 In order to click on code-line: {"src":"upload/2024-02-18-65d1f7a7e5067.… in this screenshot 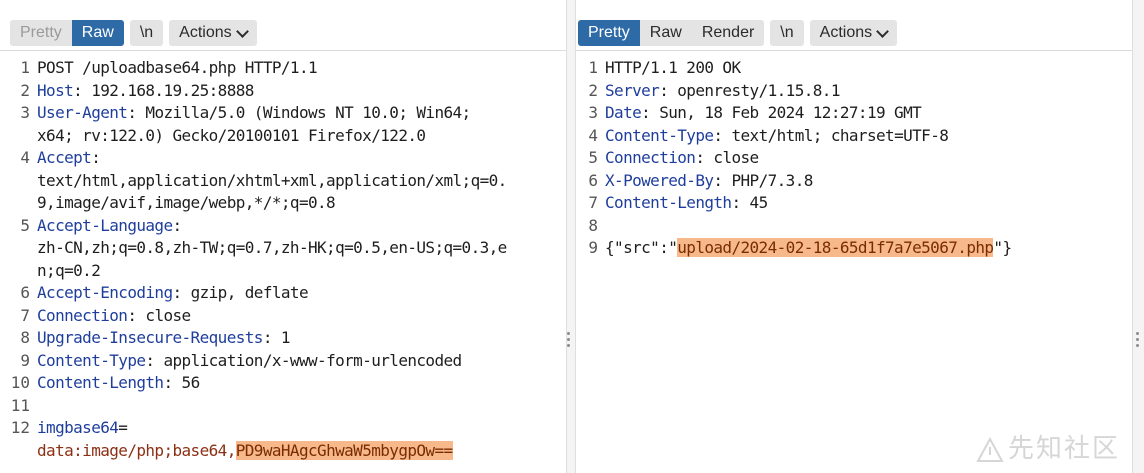, I will do `click(865, 248)`.